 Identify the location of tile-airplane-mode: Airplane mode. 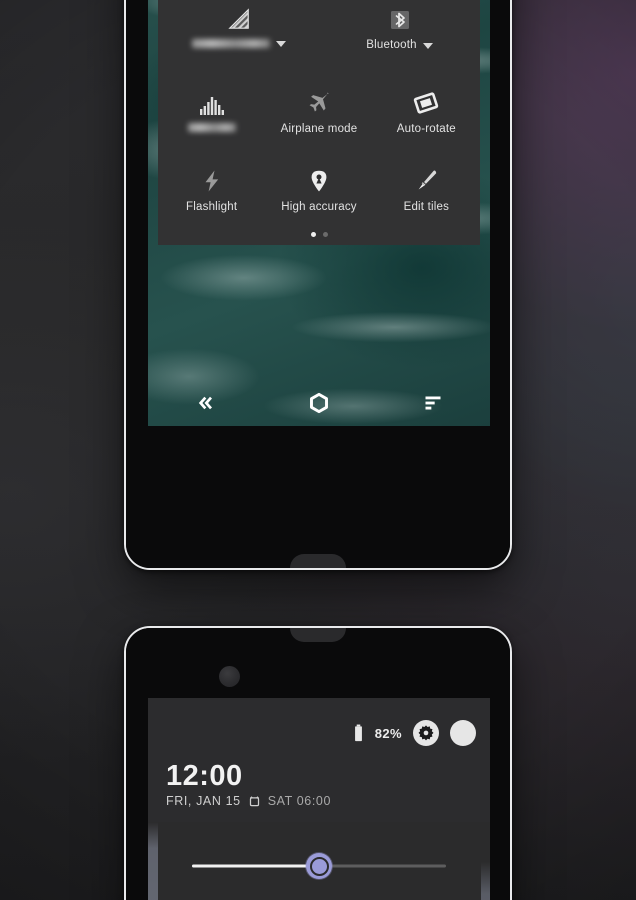
(318, 112).